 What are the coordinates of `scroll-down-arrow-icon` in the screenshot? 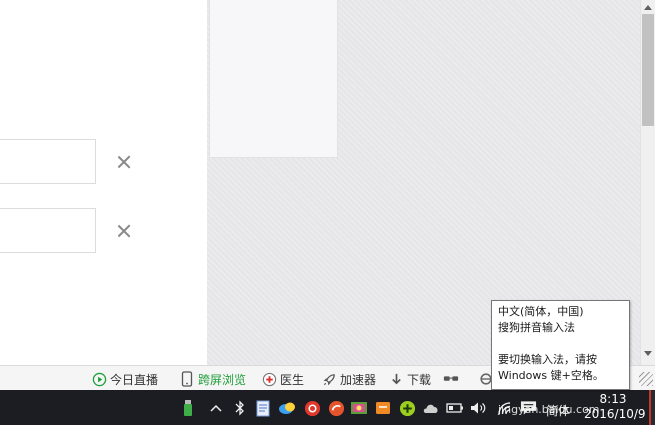 It's located at (648, 353).